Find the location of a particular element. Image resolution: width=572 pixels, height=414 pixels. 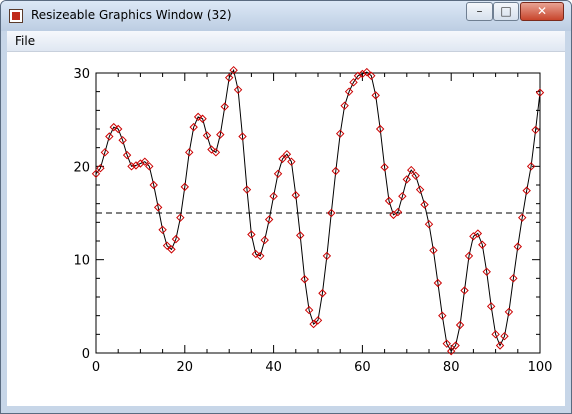

title-bar: Resizeable Graphics Window (32) – □ ✕ is located at coordinates (286, 16).